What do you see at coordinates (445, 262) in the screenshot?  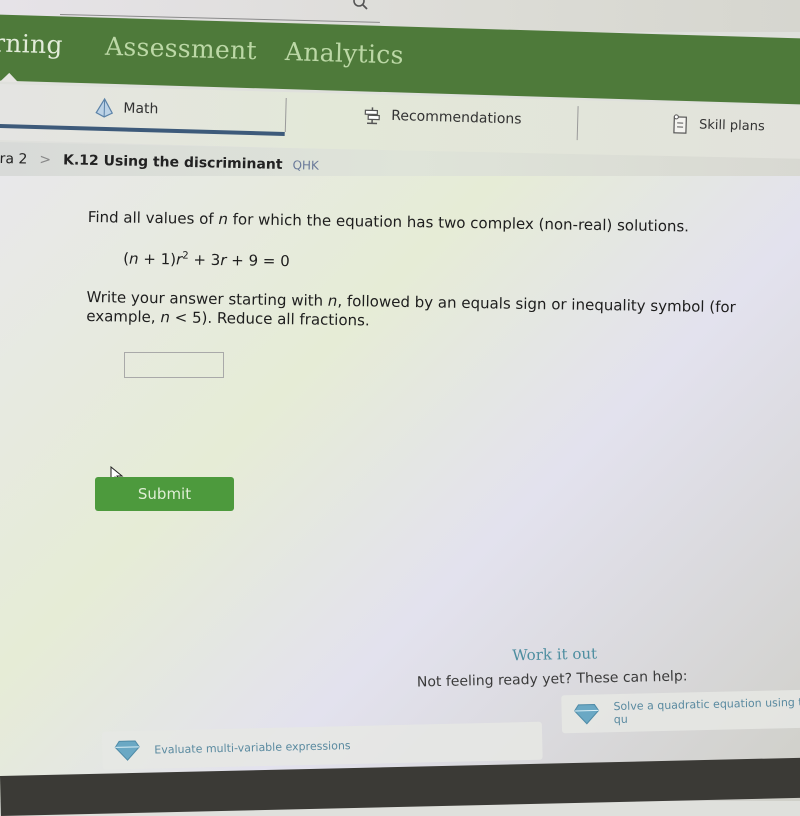 I see `question-equation: (n + 1)r2 + 3r + 9 = 0` at bounding box center [445, 262].